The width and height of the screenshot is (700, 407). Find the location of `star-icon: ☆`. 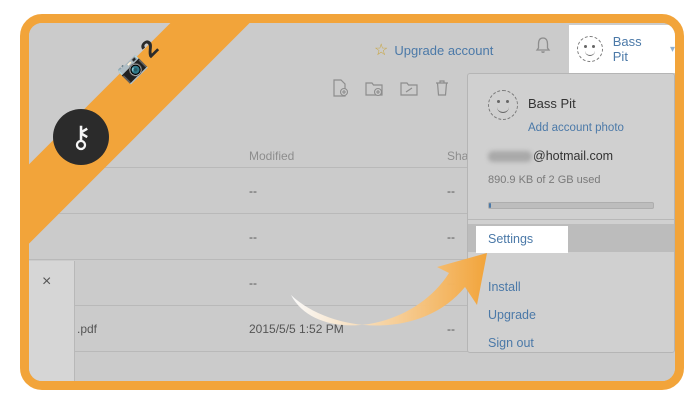

star-icon: ☆ is located at coordinates (381, 50).